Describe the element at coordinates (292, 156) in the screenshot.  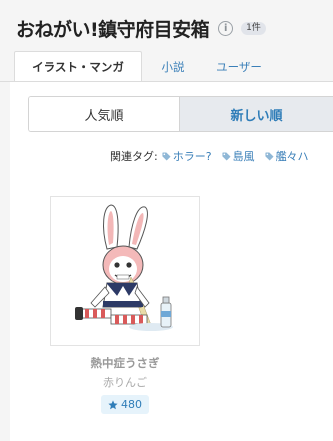
I see `related-tag-label: 艦々ハ` at that location.